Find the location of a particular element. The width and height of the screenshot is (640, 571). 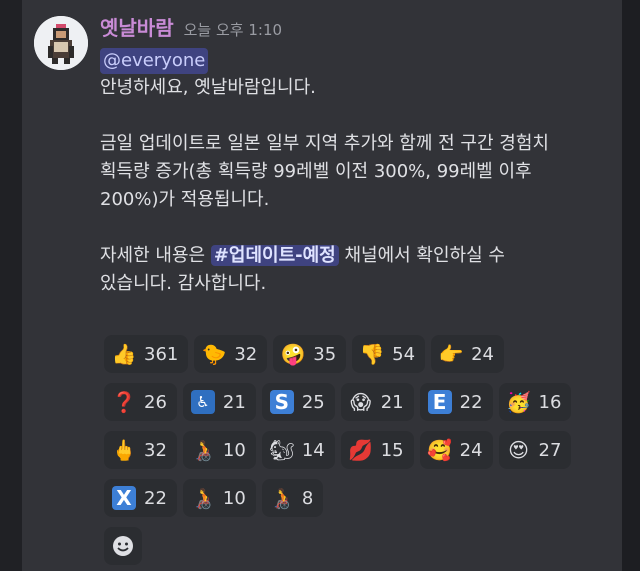

reaction-question: ❓ 26 is located at coordinates (140, 402).